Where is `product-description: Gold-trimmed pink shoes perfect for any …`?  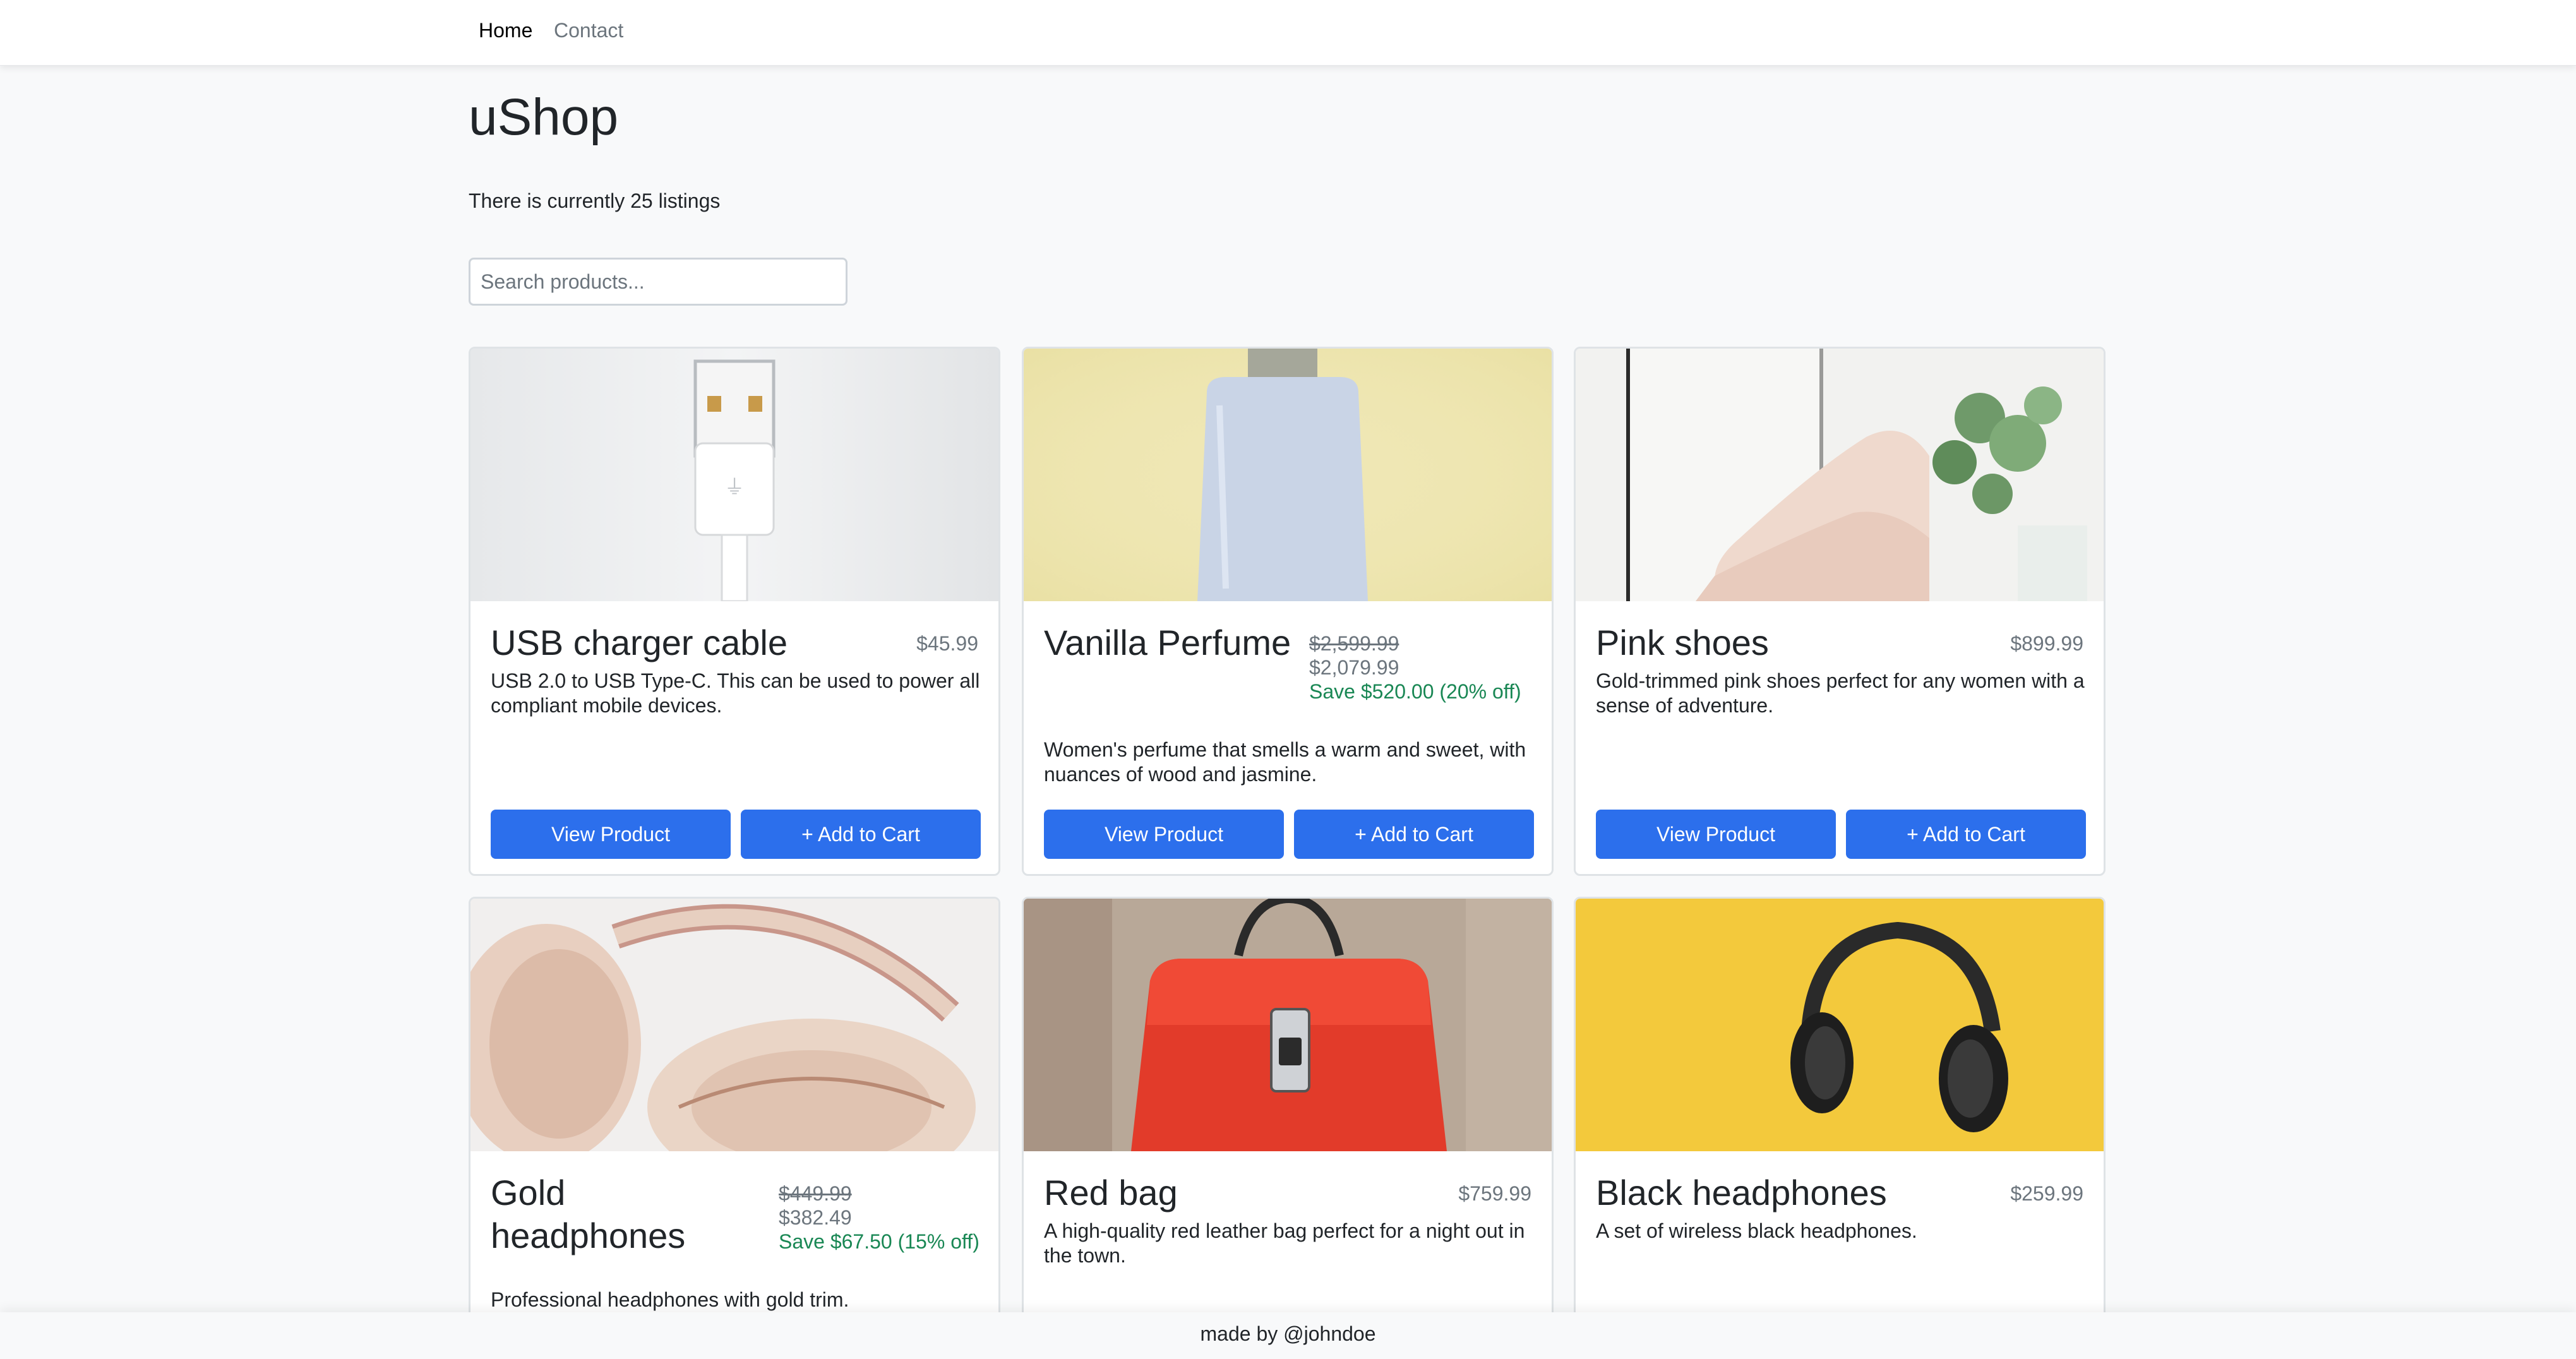
product-description: Gold-trimmed pink shoes perfect for any … is located at coordinates (1840, 693).